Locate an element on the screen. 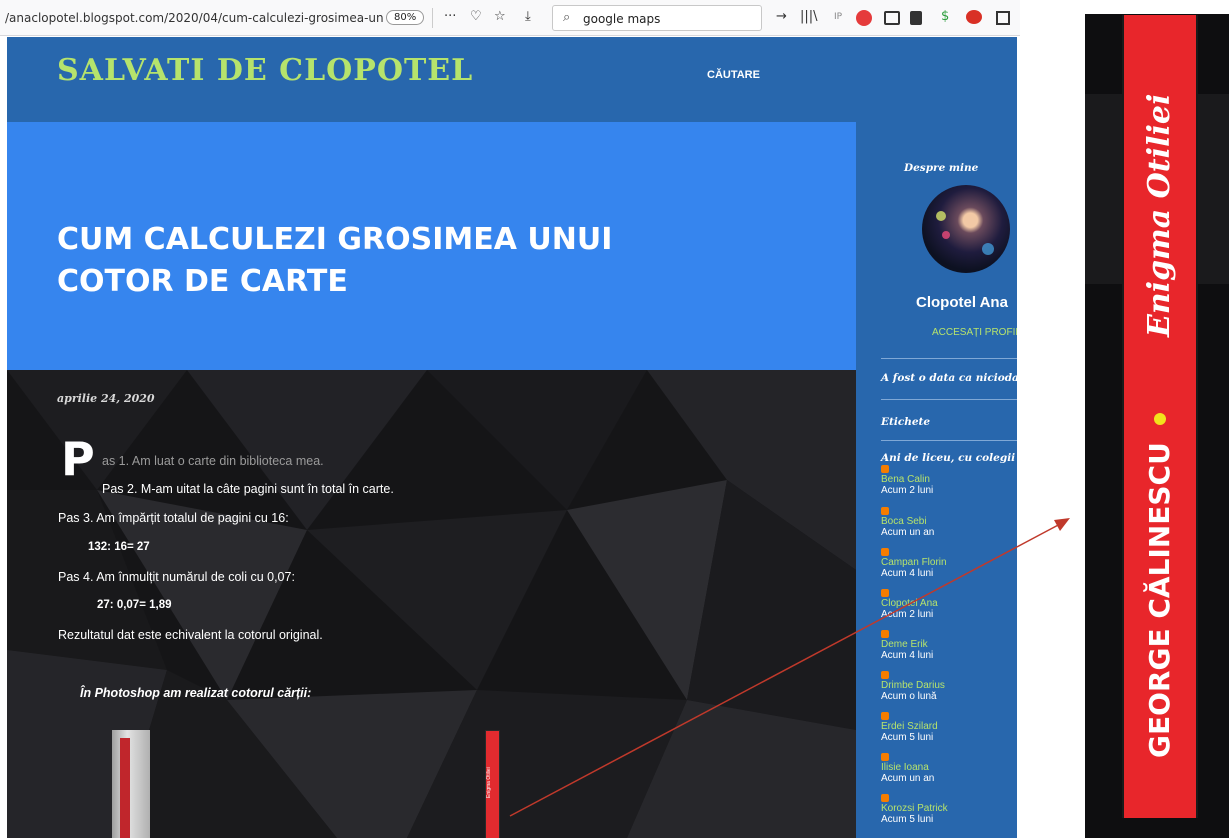 This screenshot has height=838, width=1229. blog-name: Erdei Szilard is located at coordinates (909, 726).